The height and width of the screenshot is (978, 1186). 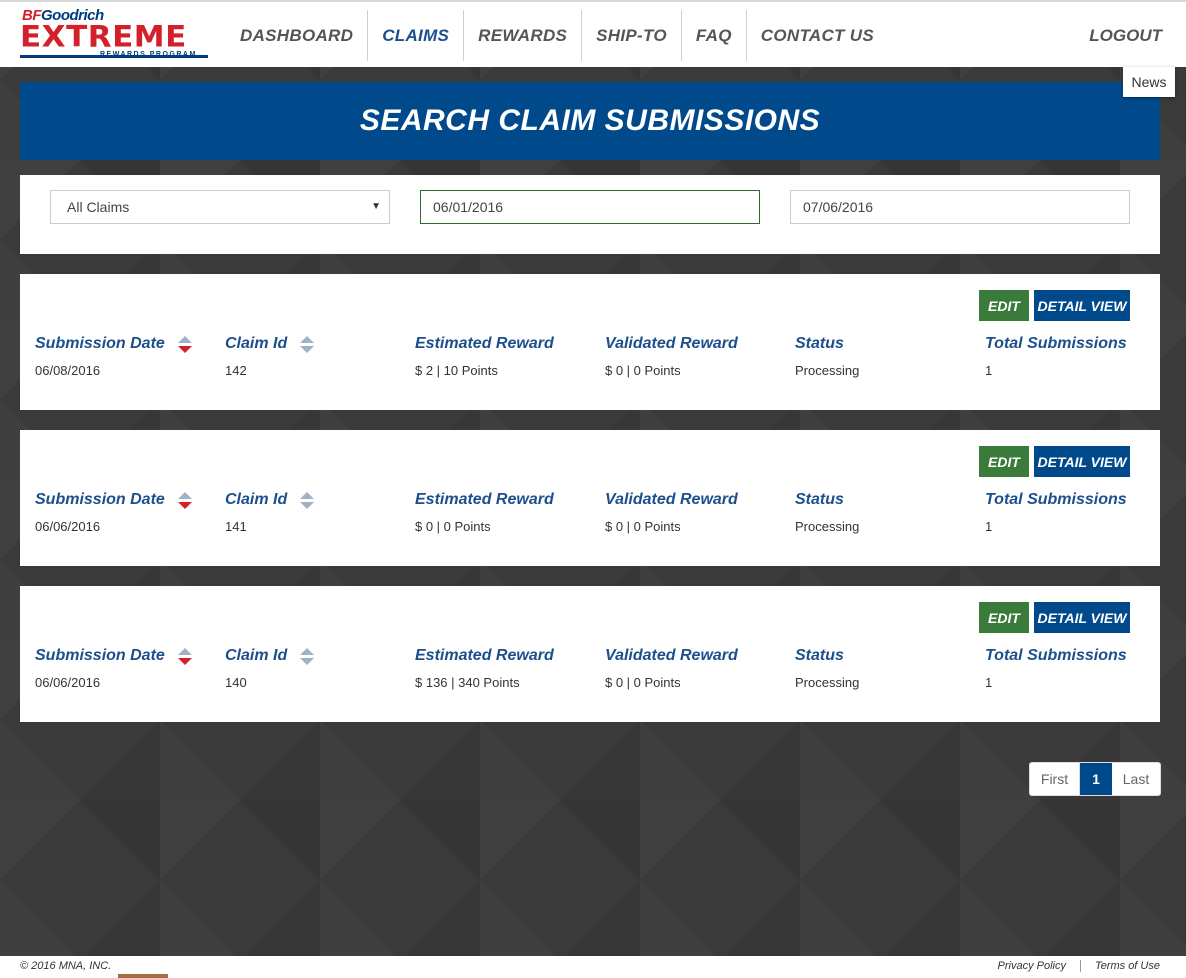 I want to click on logout-link: LOGOUT, so click(x=1125, y=35).